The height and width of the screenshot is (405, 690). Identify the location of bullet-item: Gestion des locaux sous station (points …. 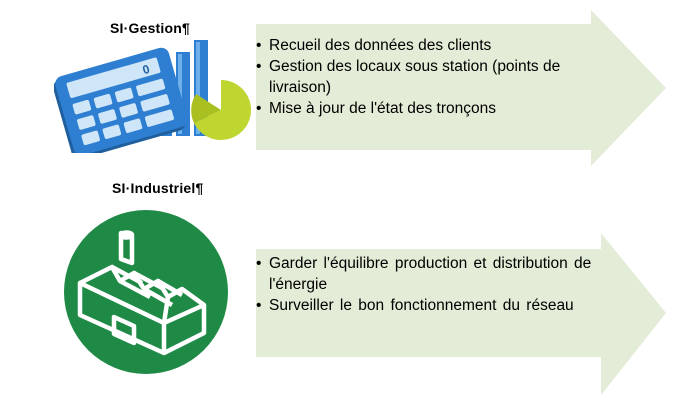
(428, 77).